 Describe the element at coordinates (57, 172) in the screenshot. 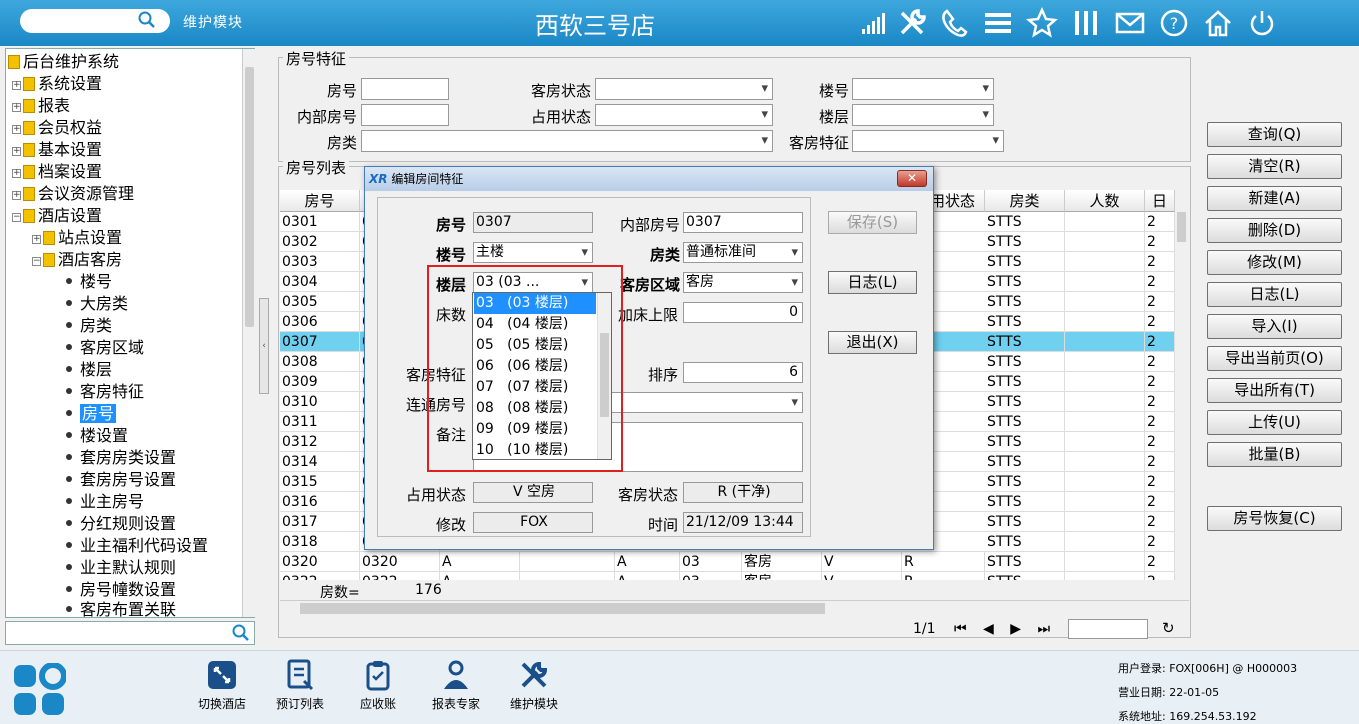

I see `tree-item-archive-settings: + 档案设置` at that location.